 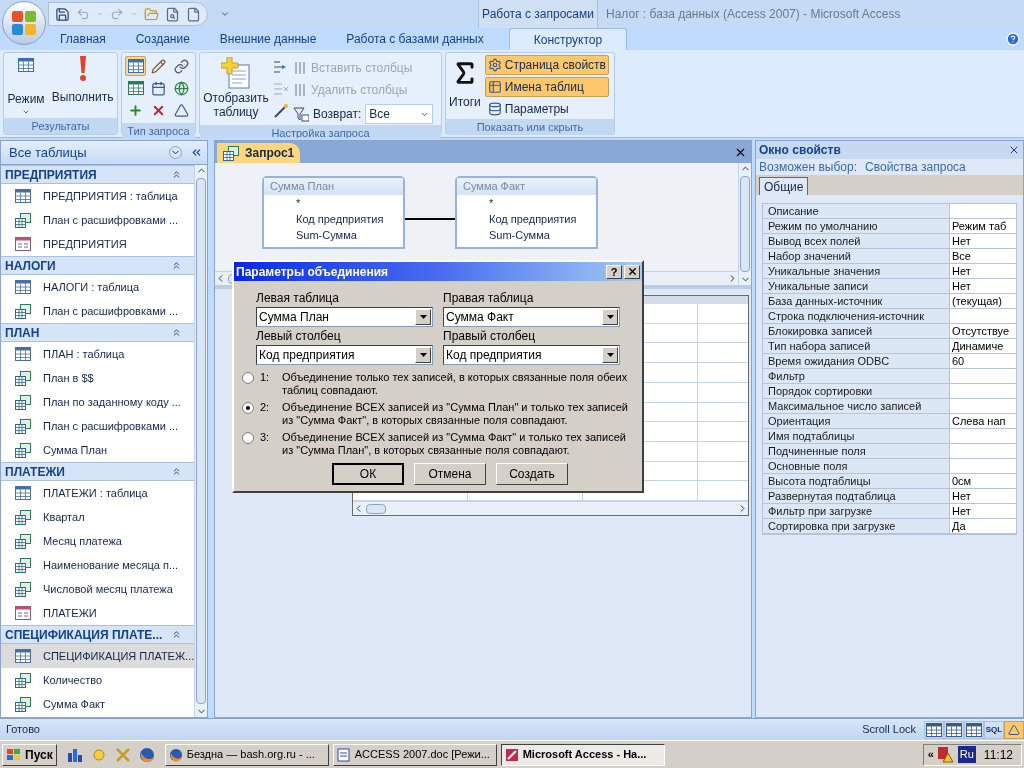 I want to click on nav-item: Сумма Факт, so click(x=97, y=704).